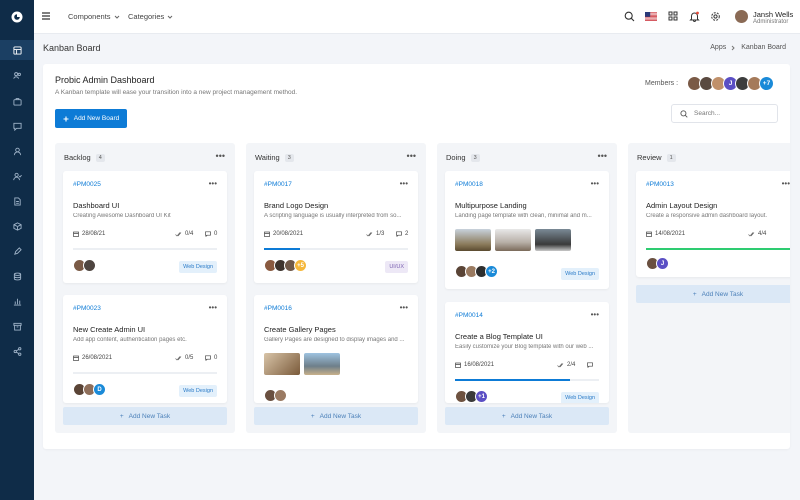 This screenshot has height=500, width=800. What do you see at coordinates (17, 17) in the screenshot?
I see `app-logo` at bounding box center [17, 17].